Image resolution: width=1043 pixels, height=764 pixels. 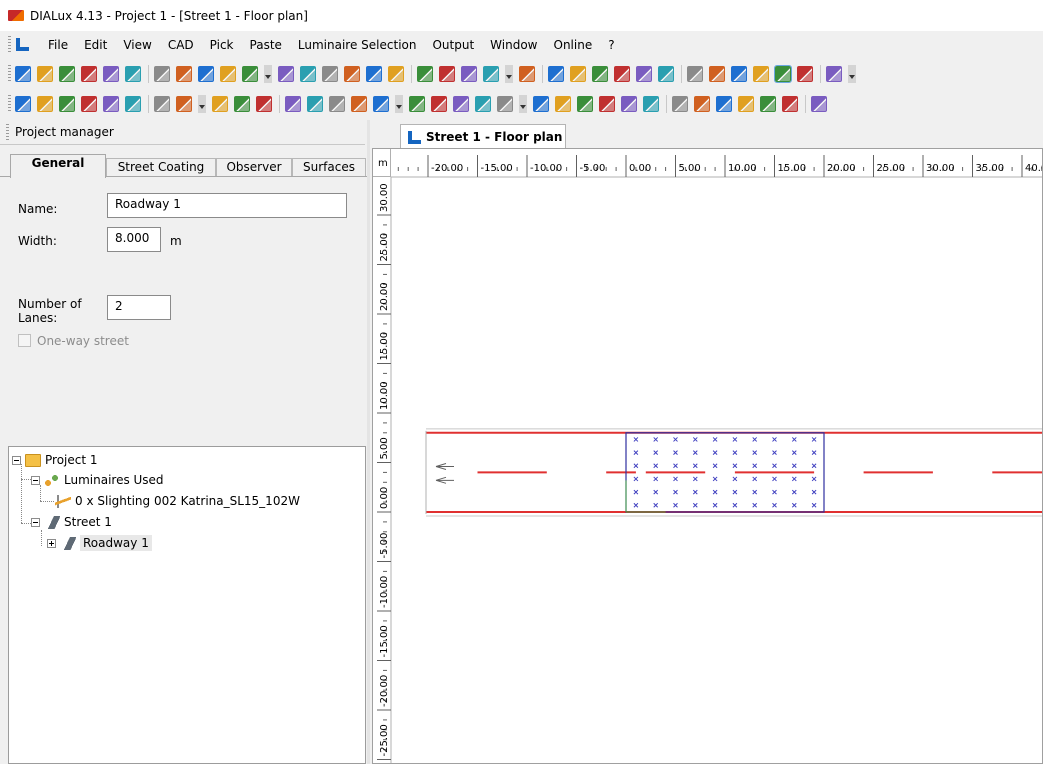 I want to click on tree-node-project: Project 1, so click(x=55, y=460).